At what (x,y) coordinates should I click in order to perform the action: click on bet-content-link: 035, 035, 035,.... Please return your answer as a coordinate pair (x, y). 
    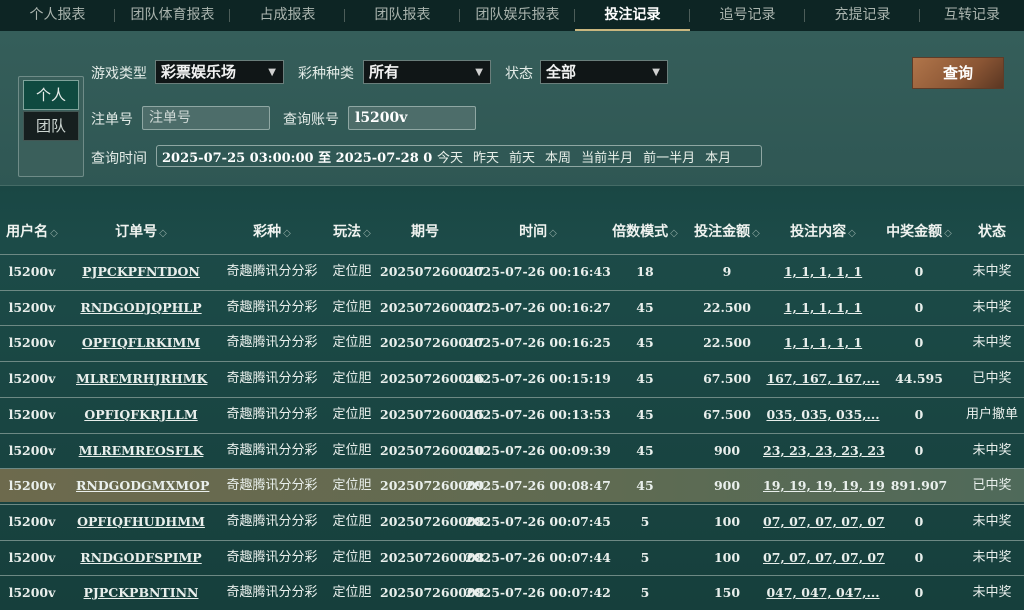
    Looking at the image, I should click on (823, 415).